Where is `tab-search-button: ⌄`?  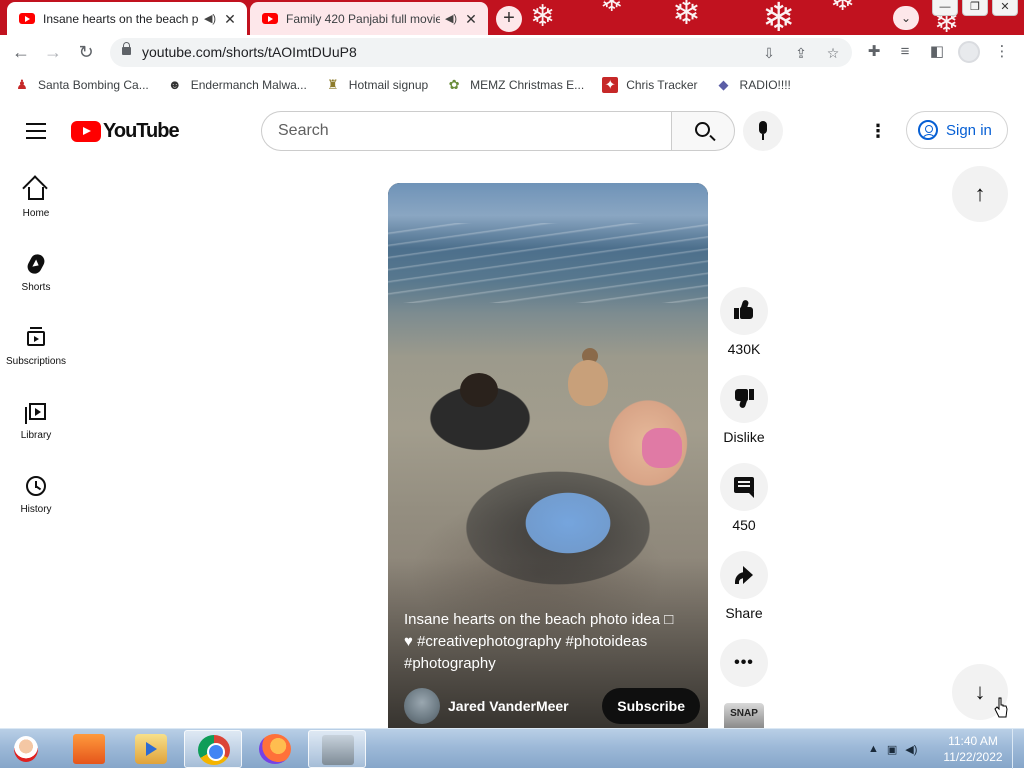
tab-search-button: ⌄ is located at coordinates (906, 18).